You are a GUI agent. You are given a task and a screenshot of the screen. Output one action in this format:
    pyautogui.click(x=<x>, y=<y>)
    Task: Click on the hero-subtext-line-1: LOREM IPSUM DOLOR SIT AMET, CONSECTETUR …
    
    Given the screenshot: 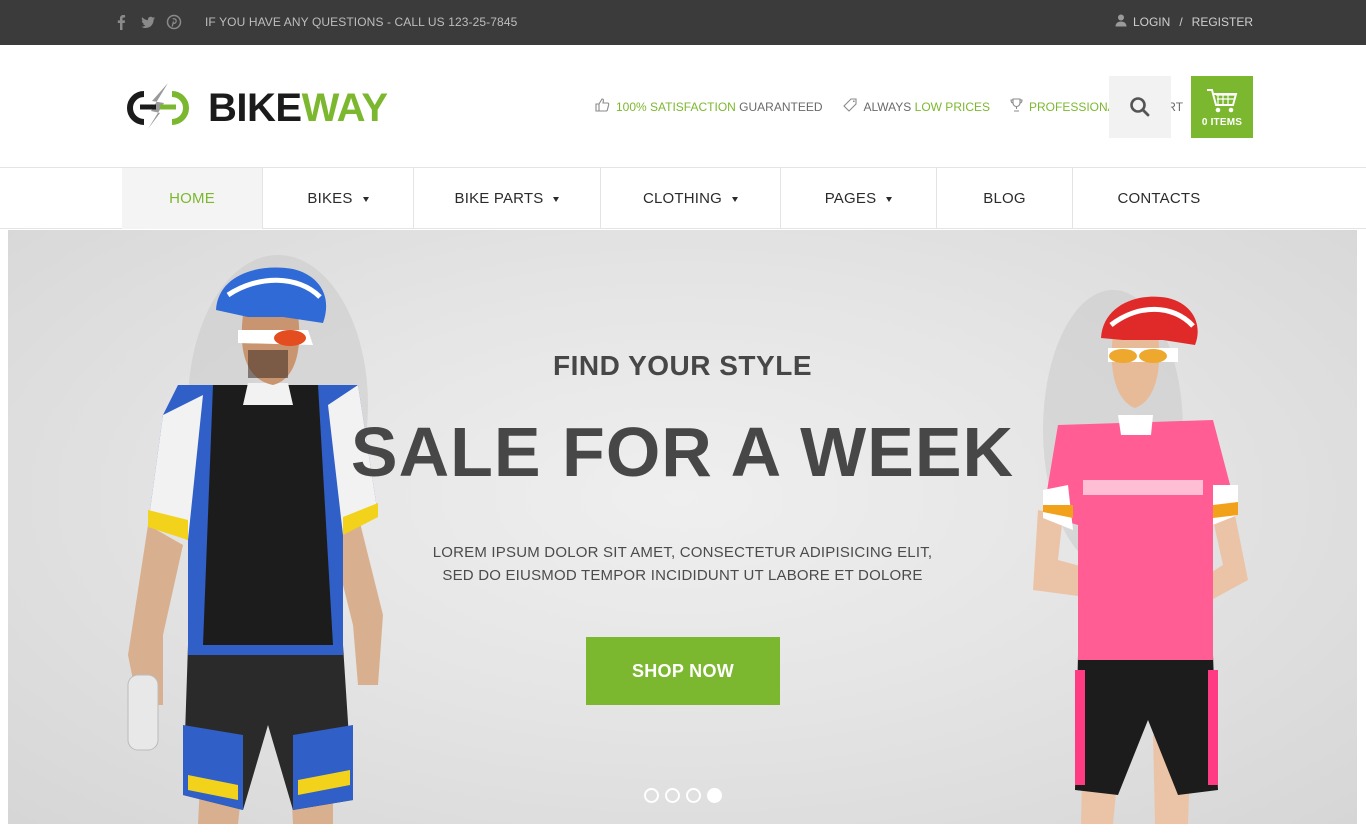 What is the action you would take?
    pyautogui.click(x=682, y=552)
    